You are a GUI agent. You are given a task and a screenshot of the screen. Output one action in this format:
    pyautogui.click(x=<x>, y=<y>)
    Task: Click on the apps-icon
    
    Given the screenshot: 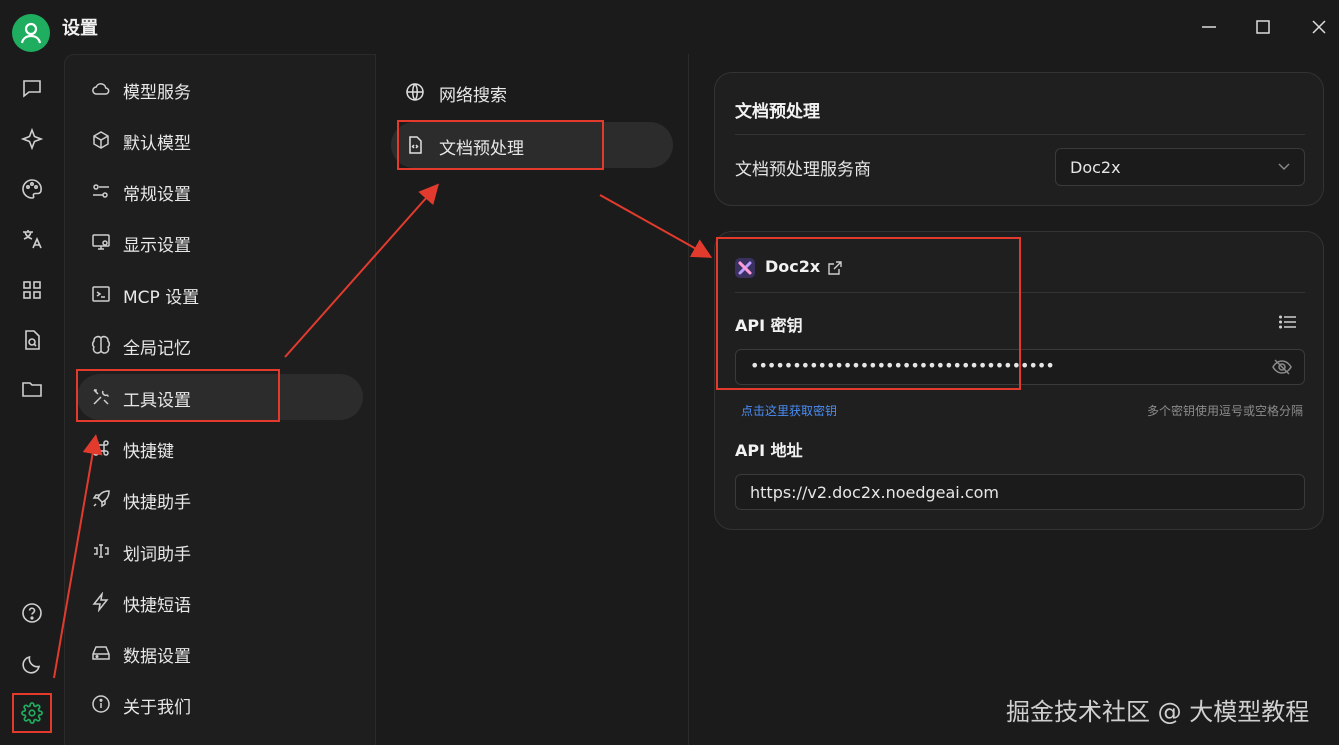 What is the action you would take?
    pyautogui.click(x=32, y=290)
    